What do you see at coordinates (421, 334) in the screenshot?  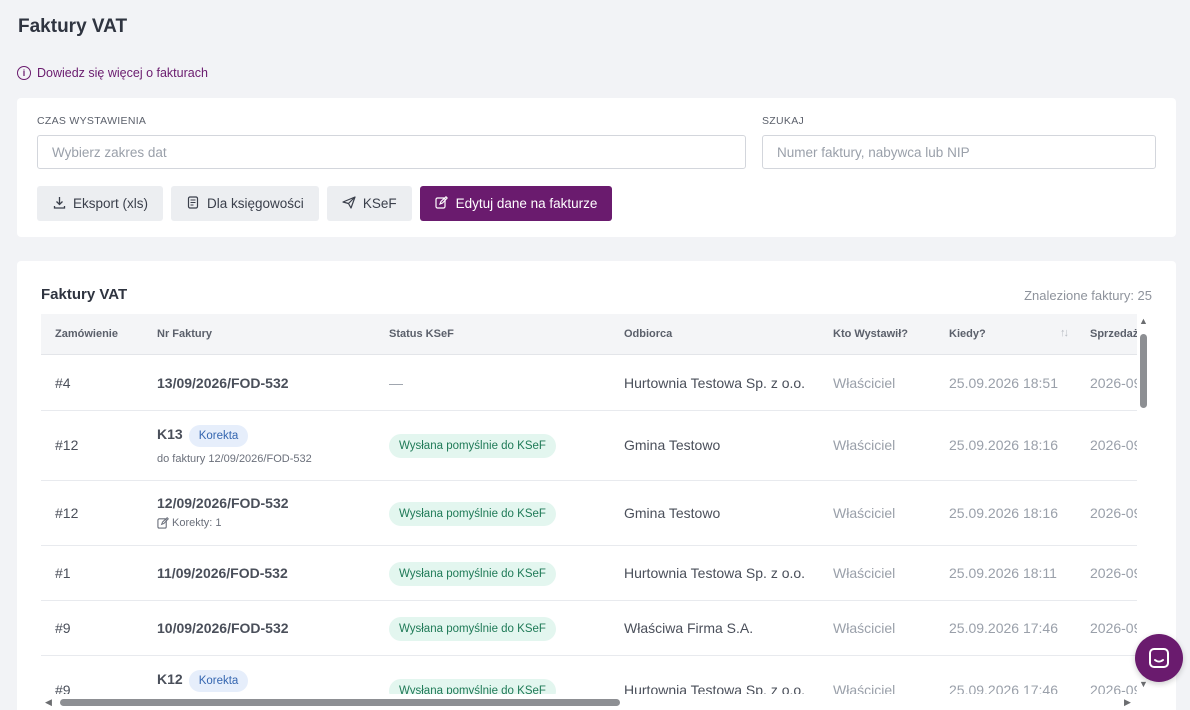 I see `col-status: Status KSeF` at bounding box center [421, 334].